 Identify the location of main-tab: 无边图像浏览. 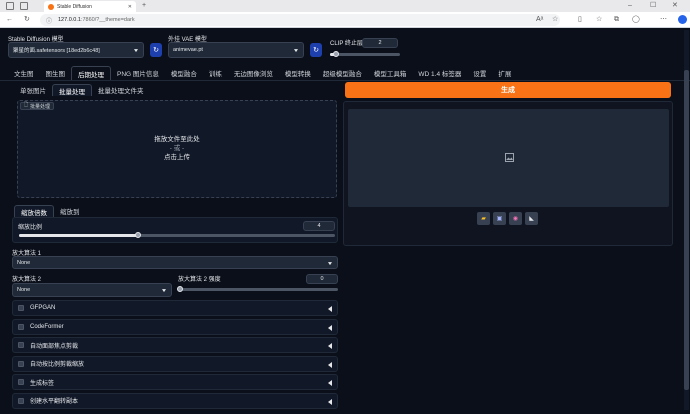
(253, 73).